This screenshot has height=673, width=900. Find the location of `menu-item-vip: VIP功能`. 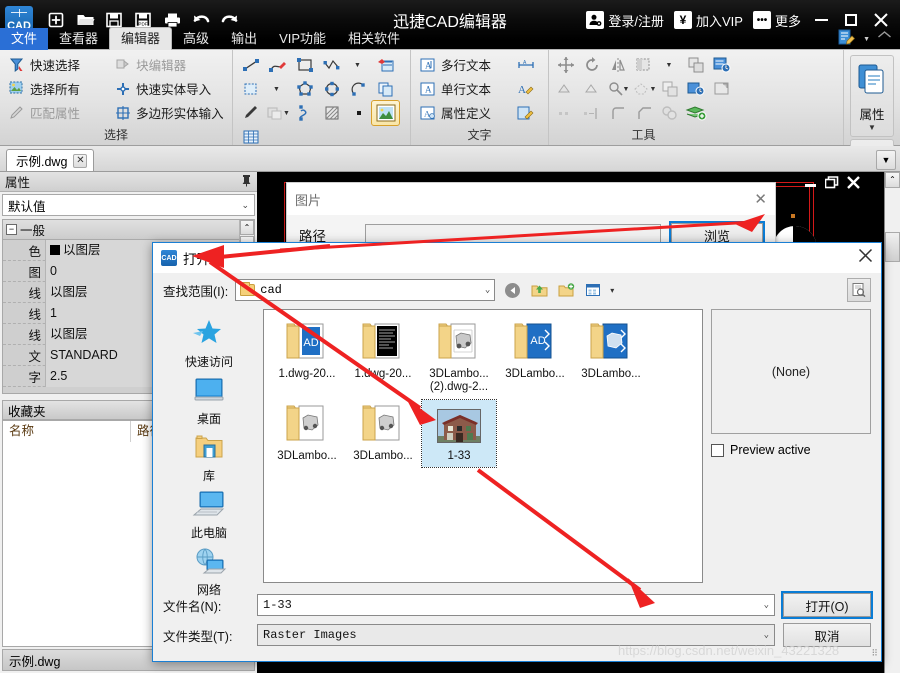

menu-item-vip: VIP功能 is located at coordinates (302, 39).